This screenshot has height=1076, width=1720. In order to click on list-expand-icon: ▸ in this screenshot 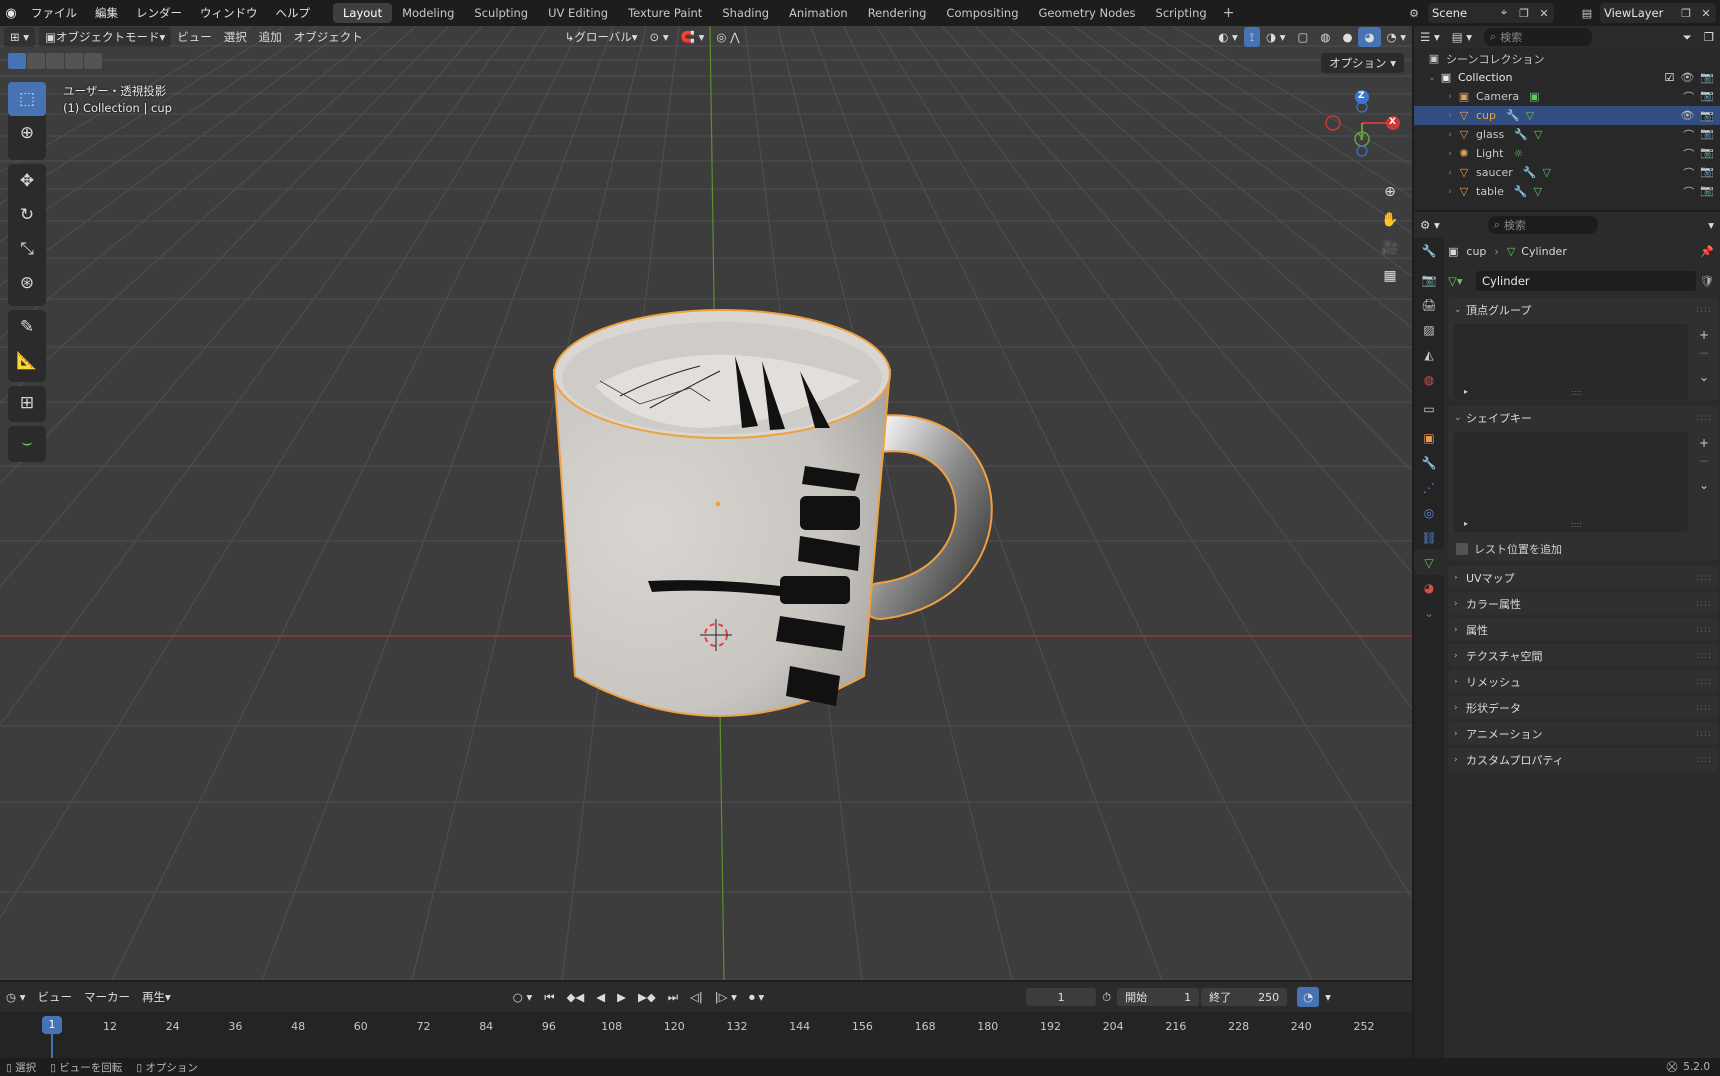, I will do `click(1466, 391)`.